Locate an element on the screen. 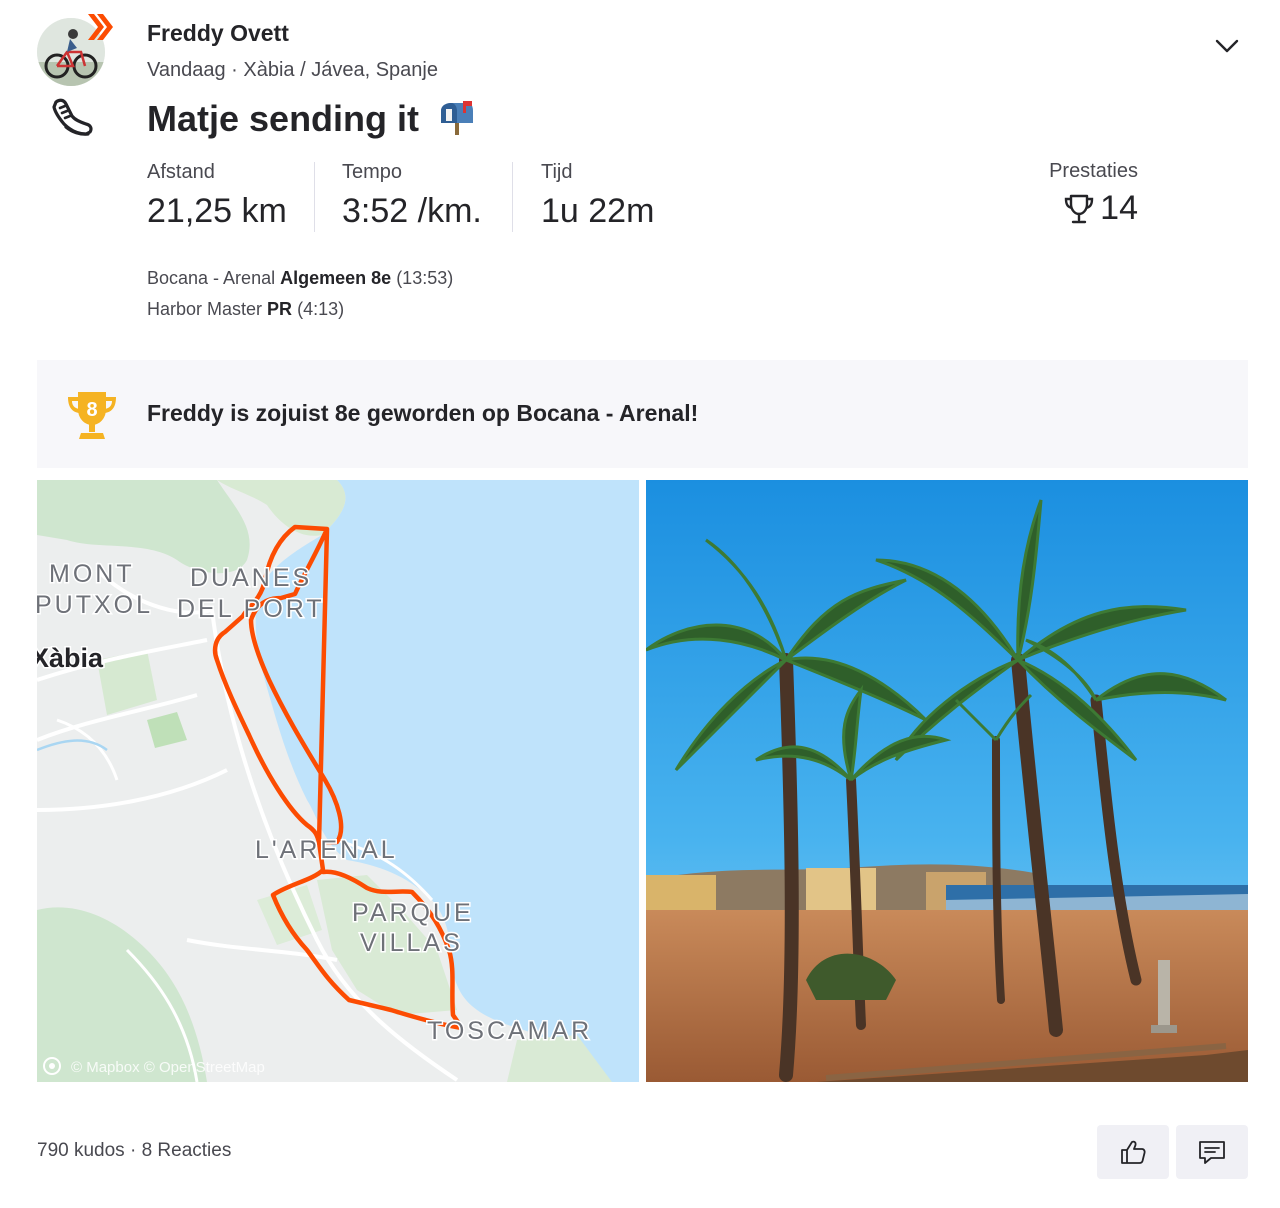 The width and height of the screenshot is (1280, 1208). comment-icon is located at coordinates (1212, 1152).